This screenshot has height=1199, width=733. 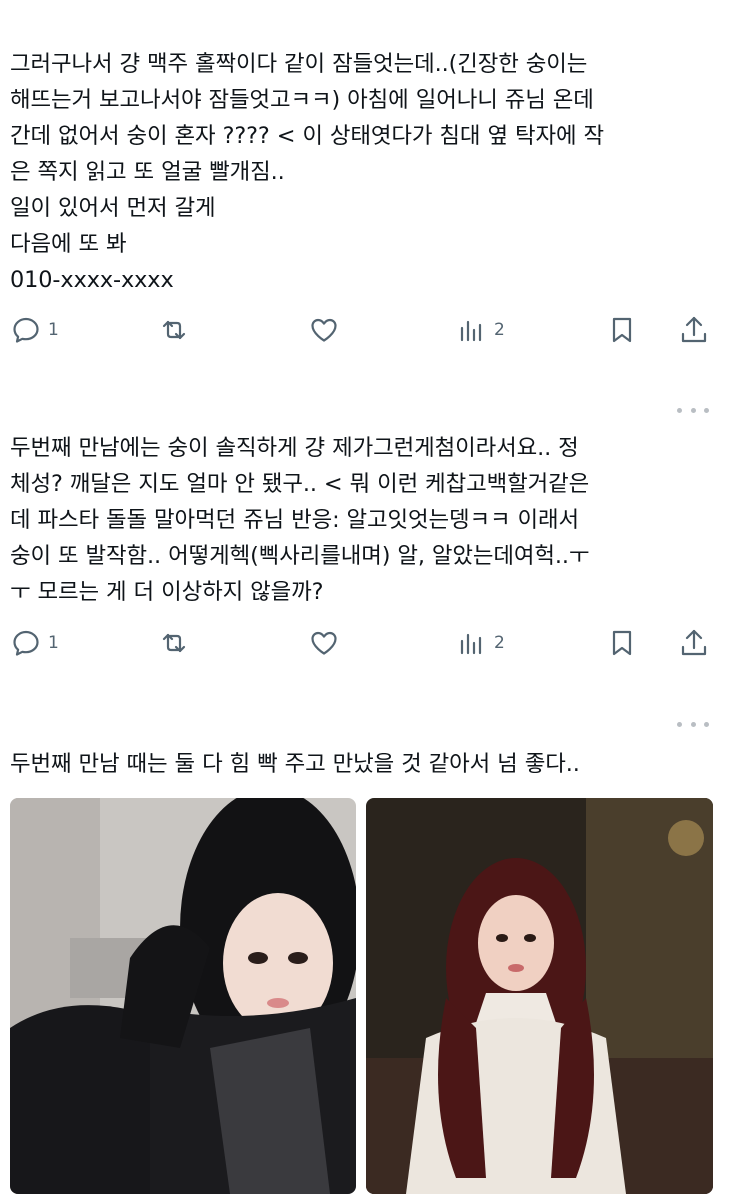 What do you see at coordinates (679, 724) in the screenshot?
I see `more-icon` at bounding box center [679, 724].